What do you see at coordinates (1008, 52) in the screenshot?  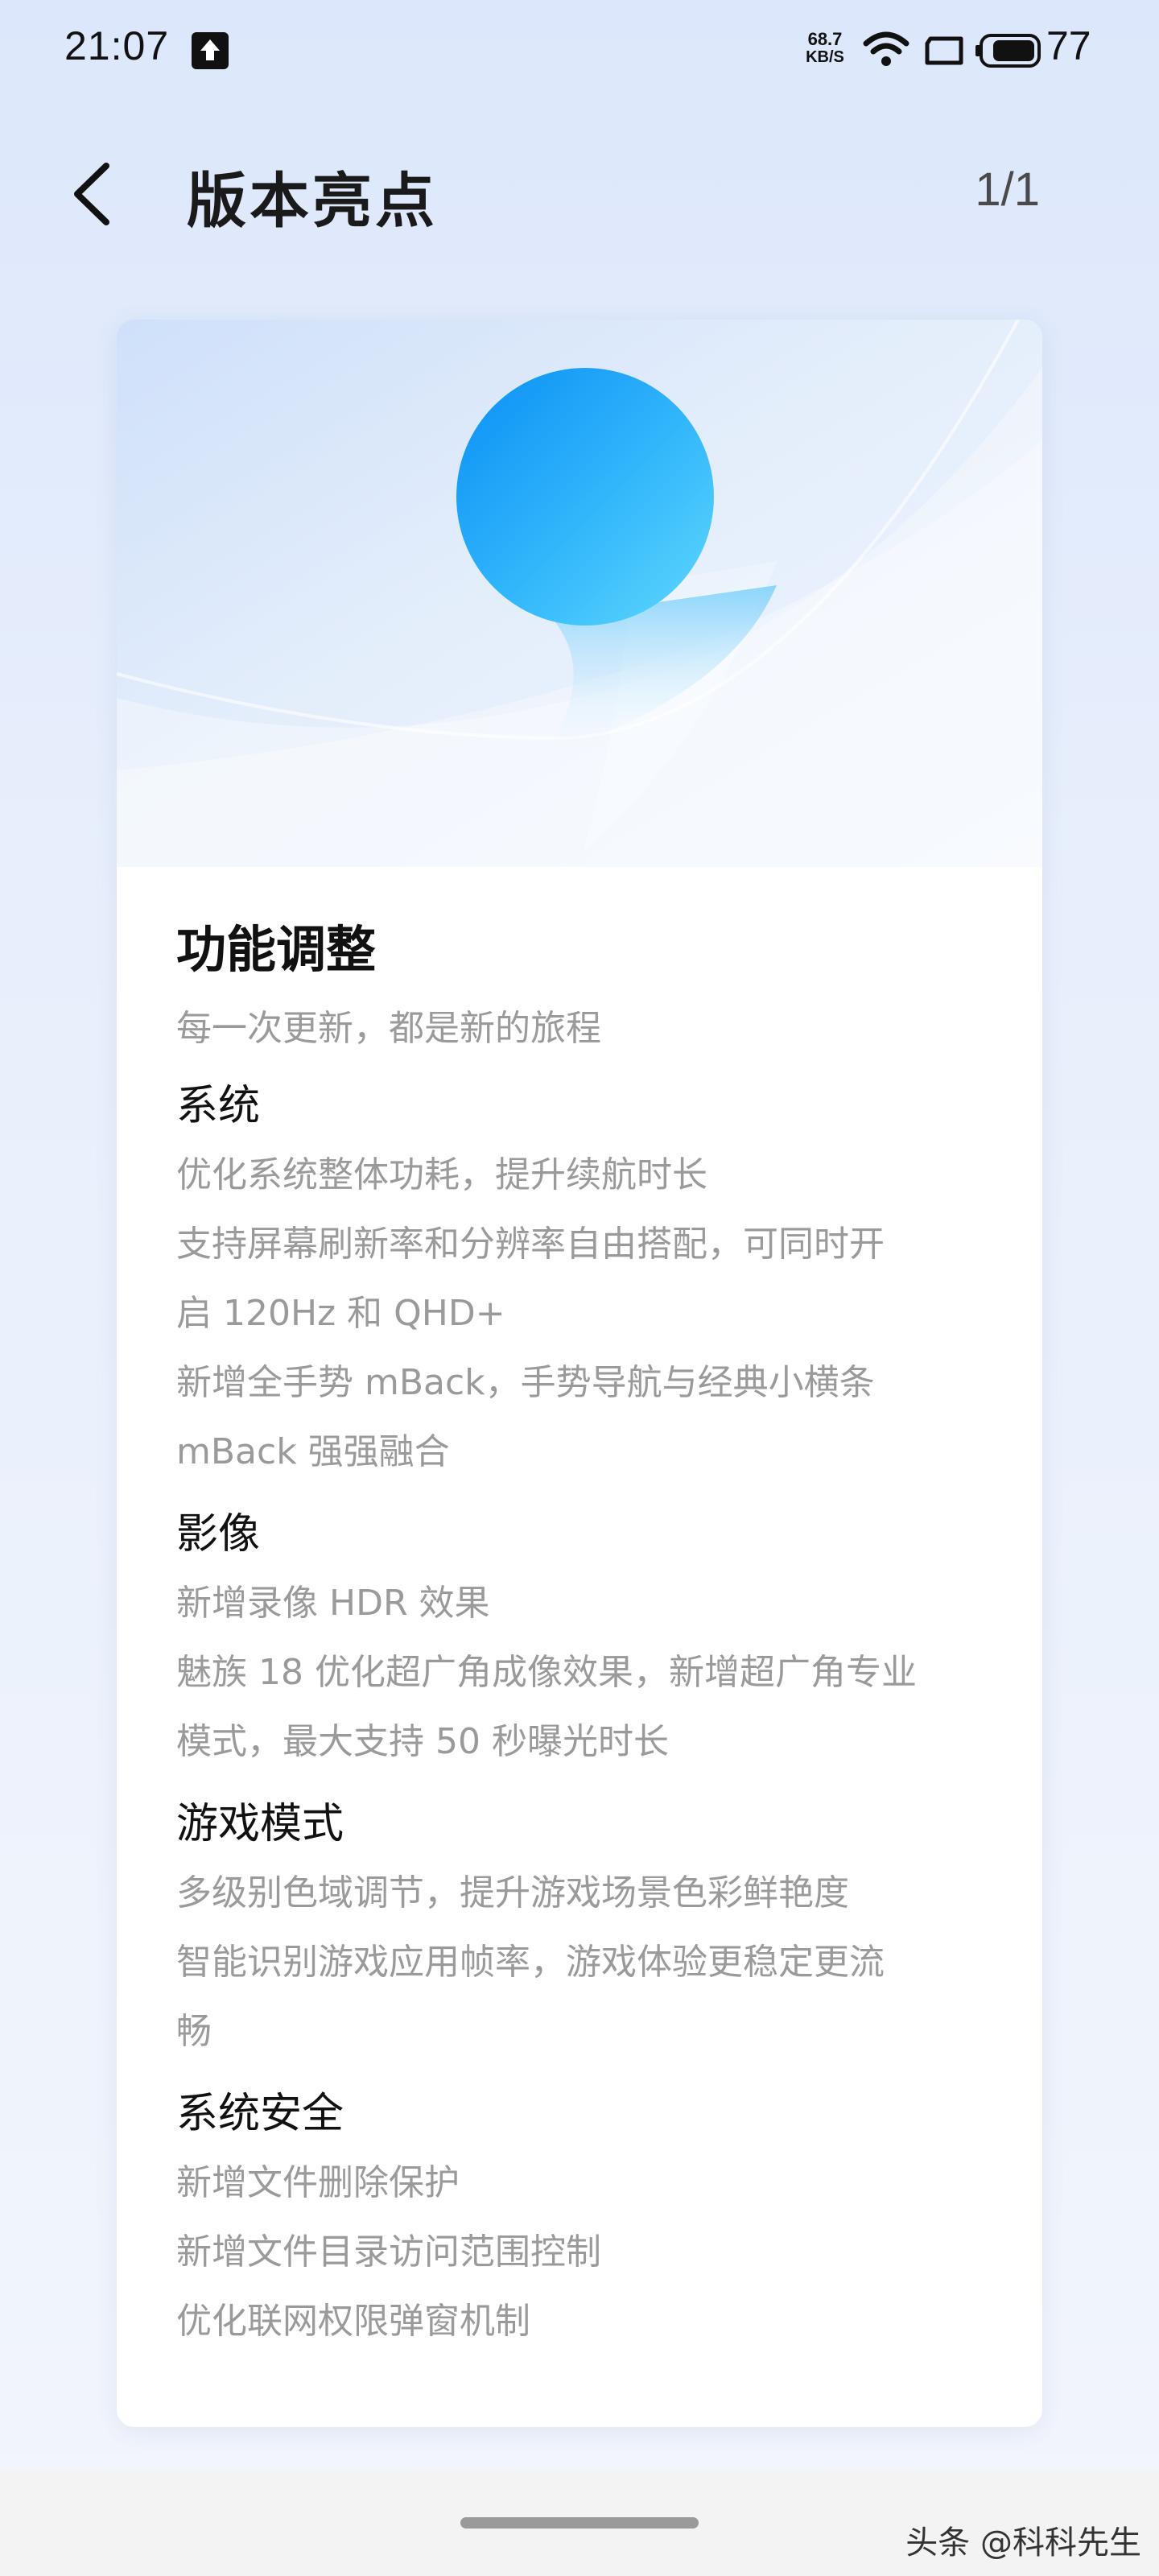 I see `battery-icon` at bounding box center [1008, 52].